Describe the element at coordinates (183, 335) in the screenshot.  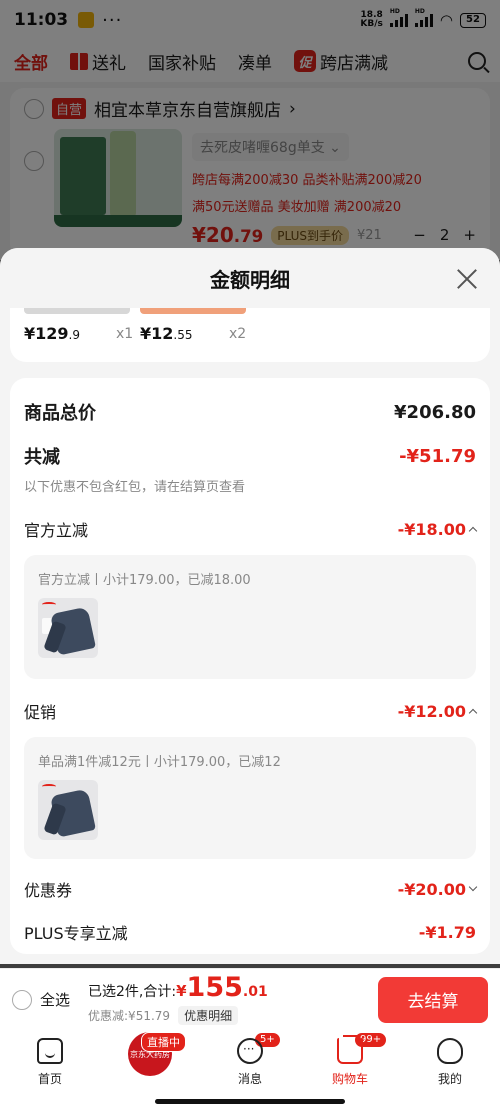
I see `item-price-2-dec: .55` at that location.